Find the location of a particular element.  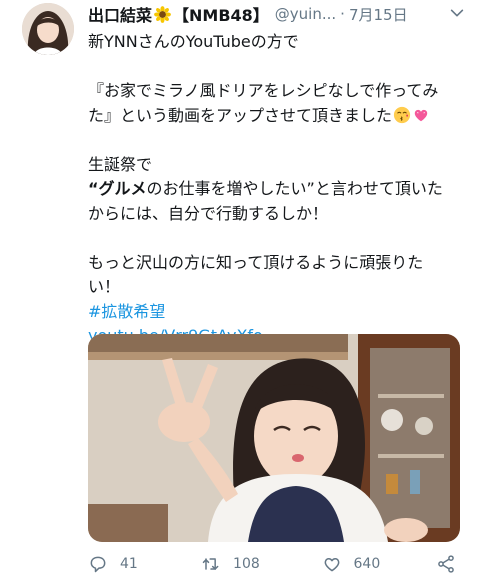

like-button: 640 is located at coordinates (379, 564).